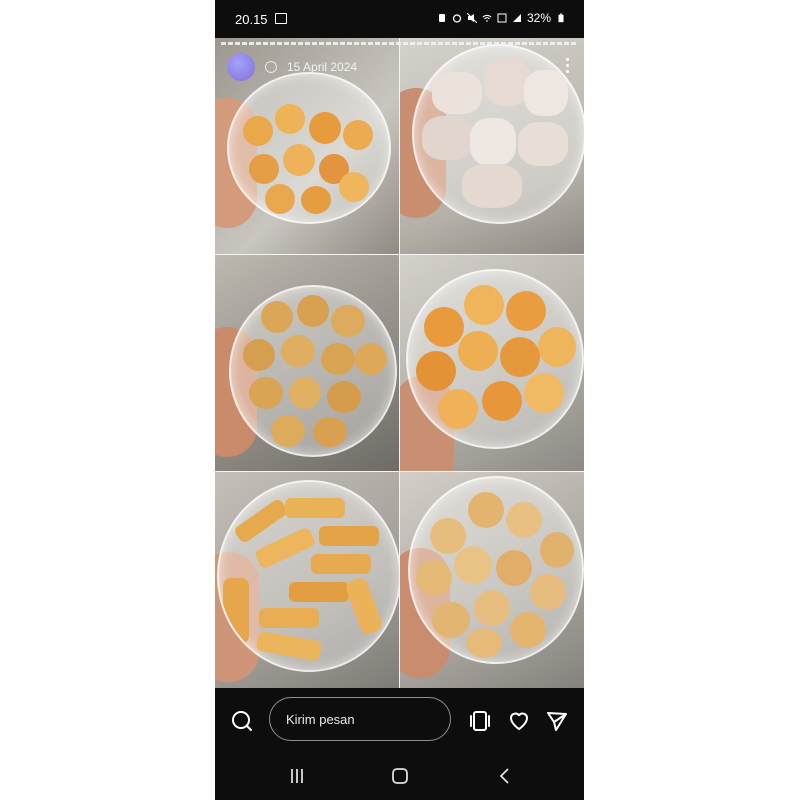  I want to click on story-header: 15 April 2024, so click(292, 67).